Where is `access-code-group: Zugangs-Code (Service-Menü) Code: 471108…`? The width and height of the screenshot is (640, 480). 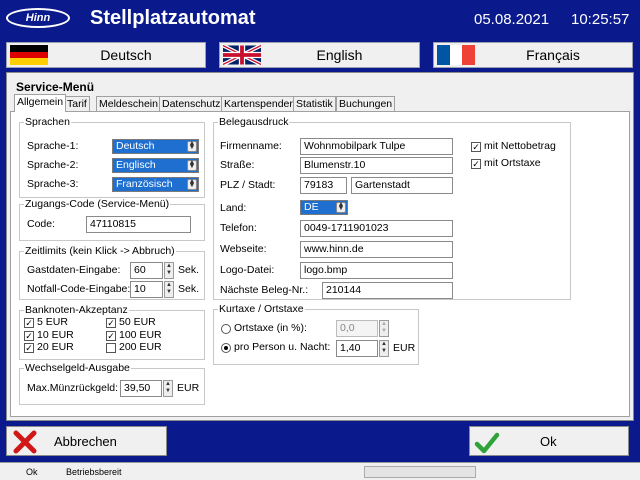 access-code-group: Zugangs-Code (Service-Menü) Code: 471108… is located at coordinates (112, 219).